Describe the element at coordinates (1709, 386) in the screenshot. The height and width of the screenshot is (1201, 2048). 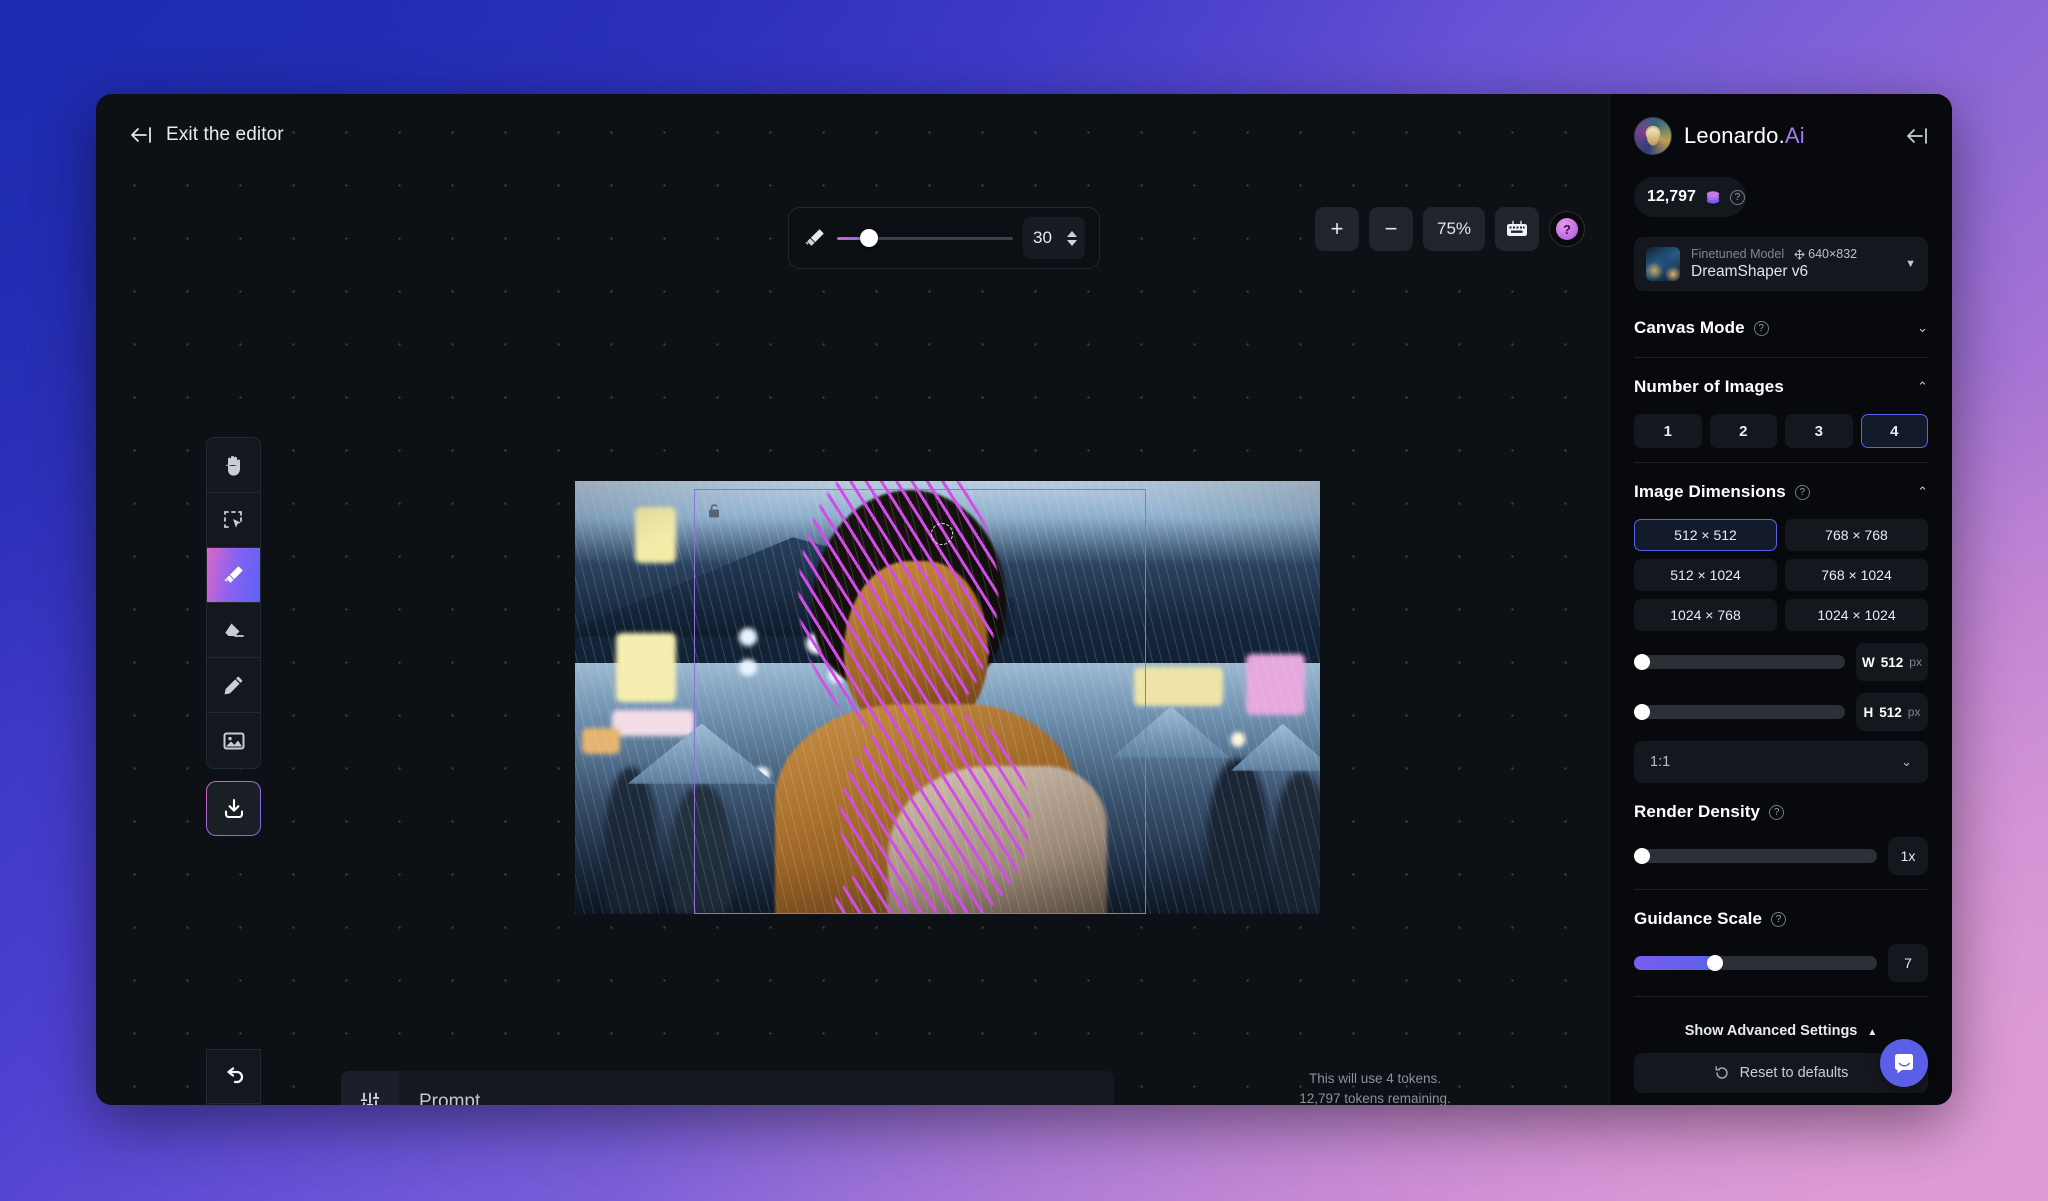
I see `number-of-images-title: Number of Images` at that location.